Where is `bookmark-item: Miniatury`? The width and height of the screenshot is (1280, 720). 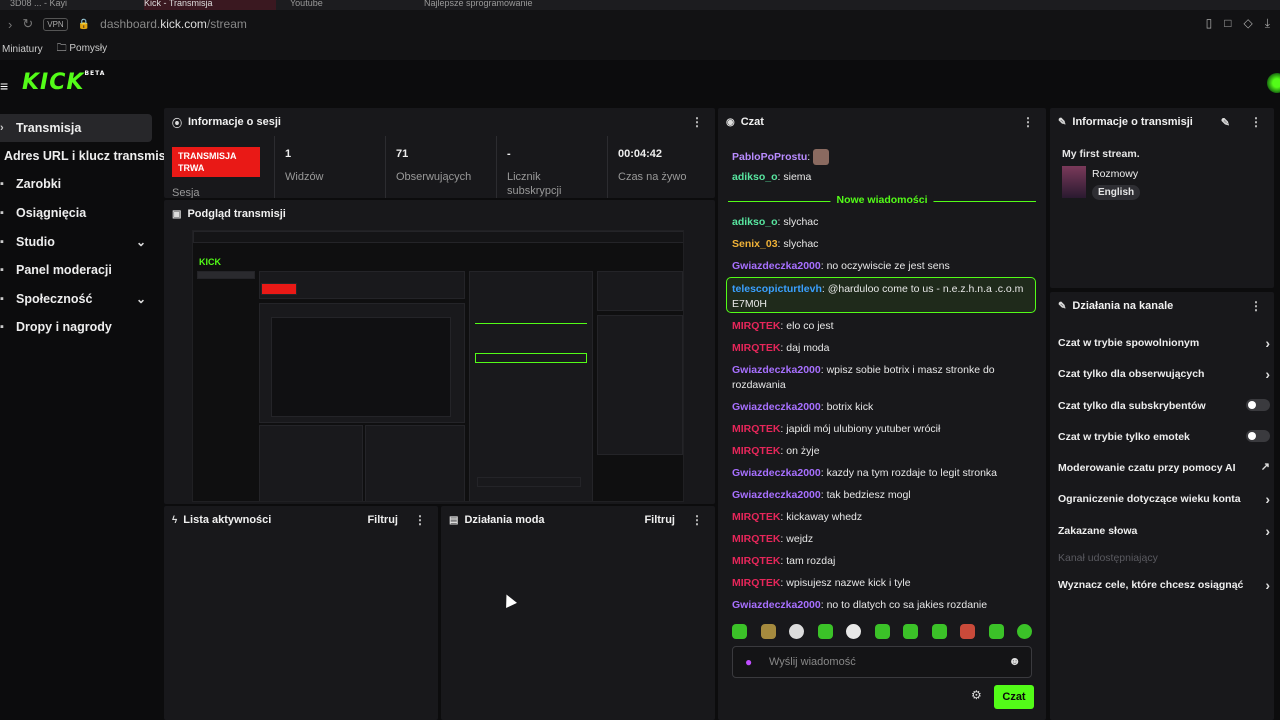
bookmark-item: Miniatury is located at coordinates (22, 49).